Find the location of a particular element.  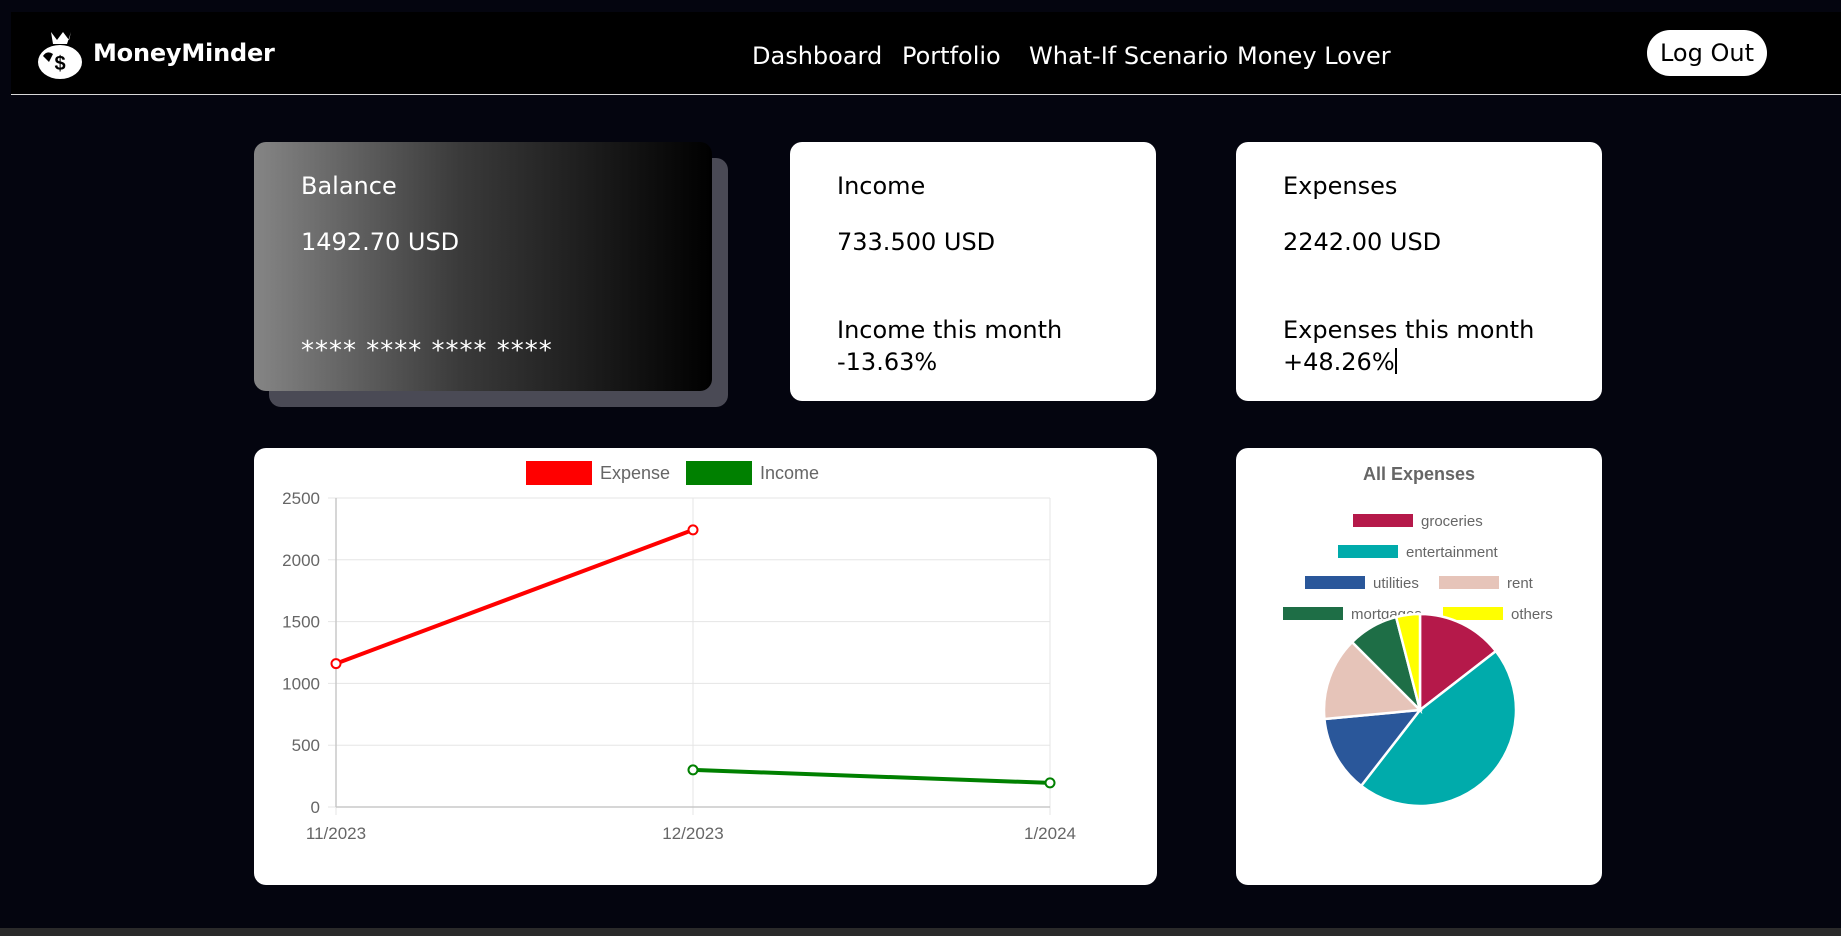

expenses-label: Expenses is located at coordinates (1340, 186).